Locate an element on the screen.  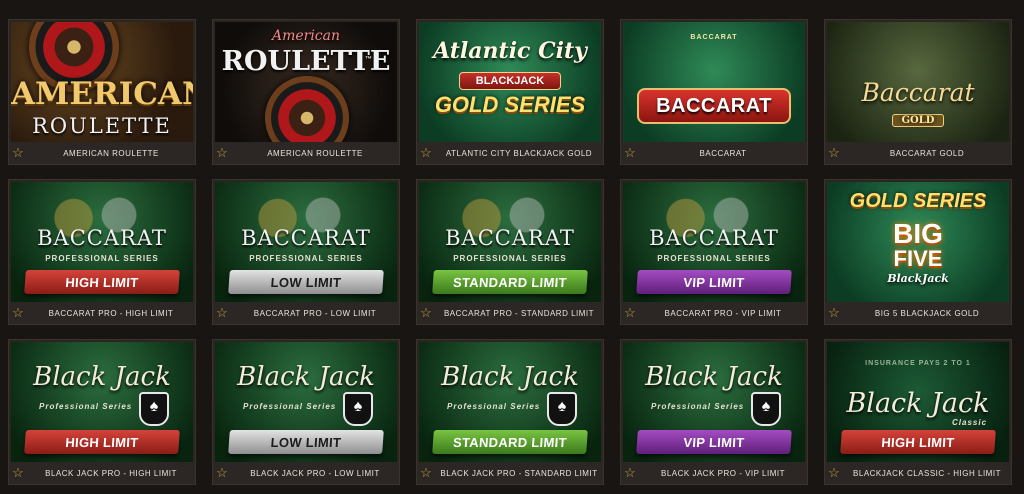
game-caption-bar: ☆ BACCARAT PRO - VIP LIMIT is located at coordinates (714, 313).